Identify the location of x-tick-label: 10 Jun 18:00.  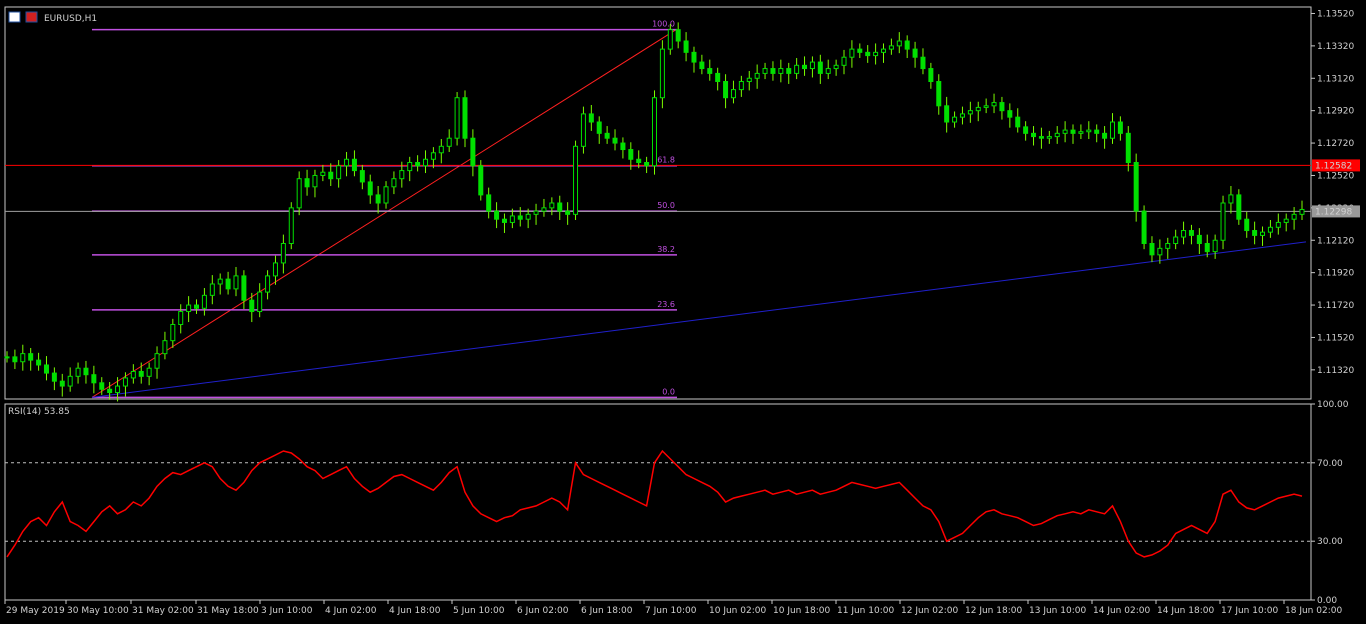
(801, 611).